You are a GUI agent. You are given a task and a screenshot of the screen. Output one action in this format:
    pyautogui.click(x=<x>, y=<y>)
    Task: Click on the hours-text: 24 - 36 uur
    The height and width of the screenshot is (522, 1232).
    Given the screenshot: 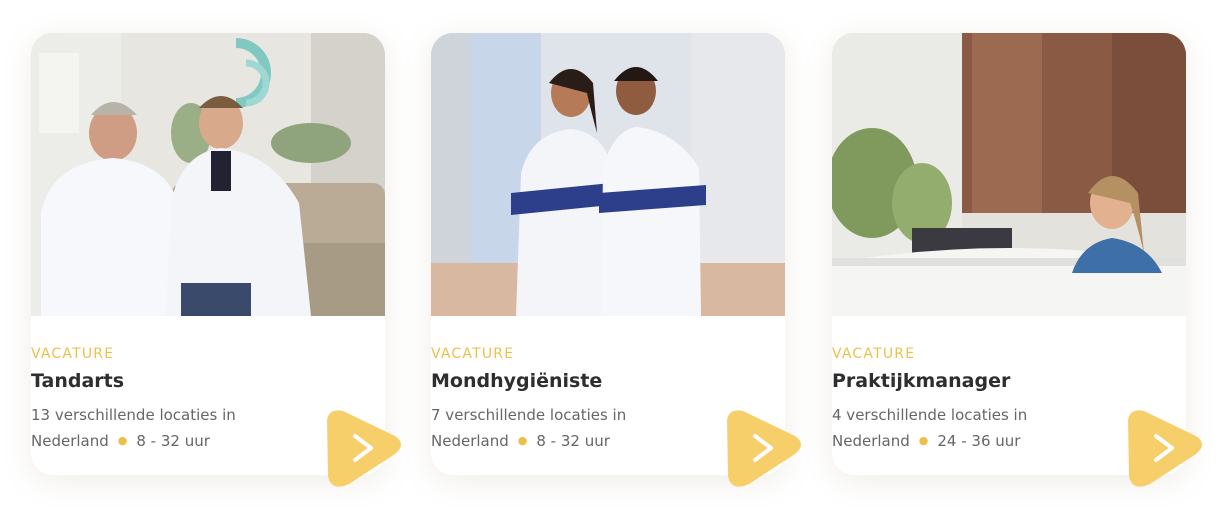 What is the action you would take?
    pyautogui.click(x=979, y=441)
    